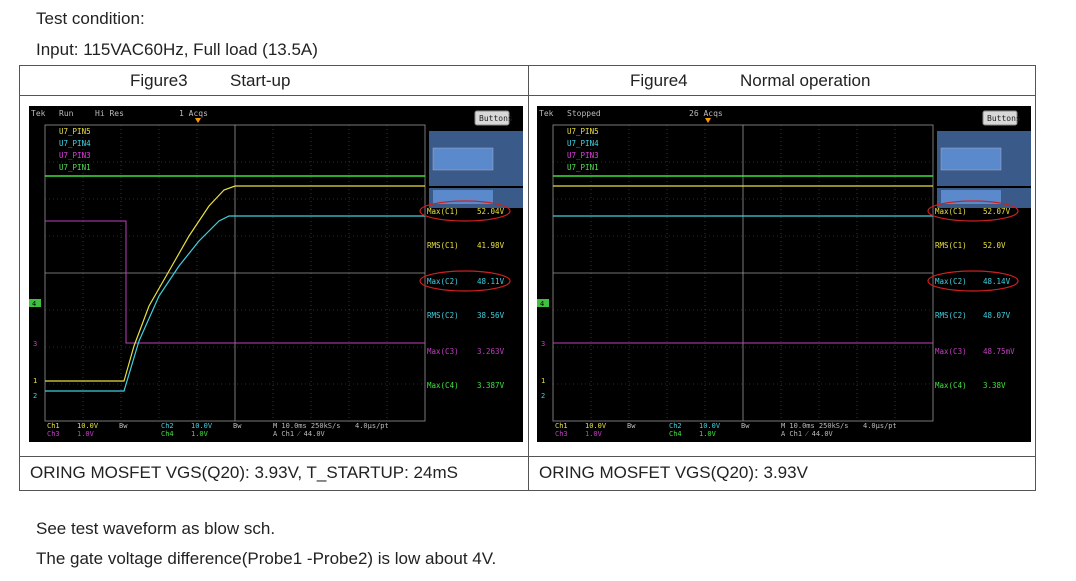 The width and height of the screenshot is (1076, 581). Describe the element at coordinates (75, 155) in the screenshot. I see `legend-pin3: U7_PIN3` at that location.